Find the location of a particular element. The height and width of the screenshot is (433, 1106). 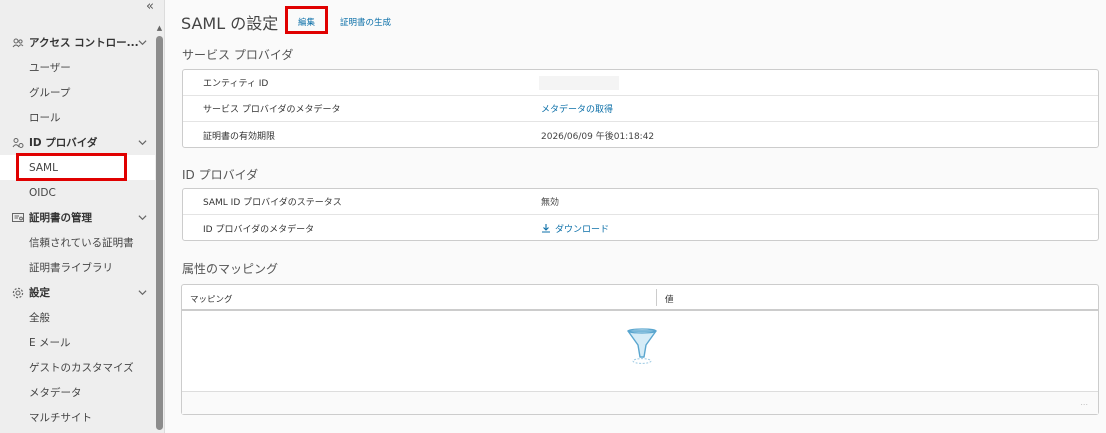

idp-status-value: 無効 is located at coordinates (550, 203).